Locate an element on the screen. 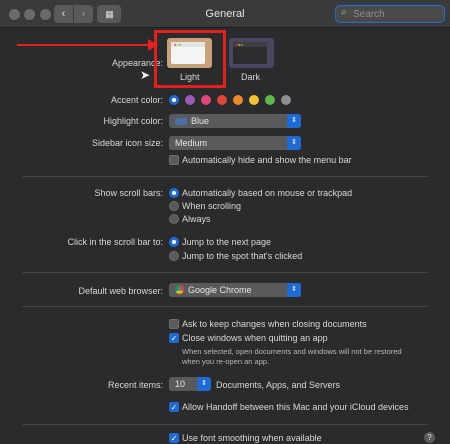  recent-items-popup: 10 ⇕ is located at coordinates (190, 384).